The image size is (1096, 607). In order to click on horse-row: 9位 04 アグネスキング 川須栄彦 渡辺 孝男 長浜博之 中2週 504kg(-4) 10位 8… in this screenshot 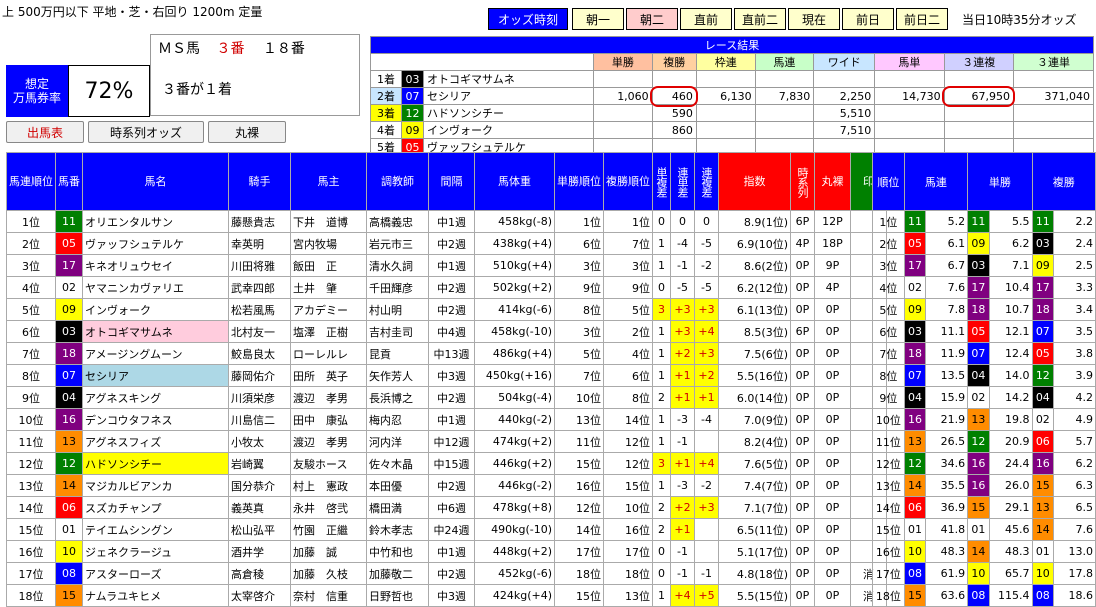, I will do `click(446, 397)`.